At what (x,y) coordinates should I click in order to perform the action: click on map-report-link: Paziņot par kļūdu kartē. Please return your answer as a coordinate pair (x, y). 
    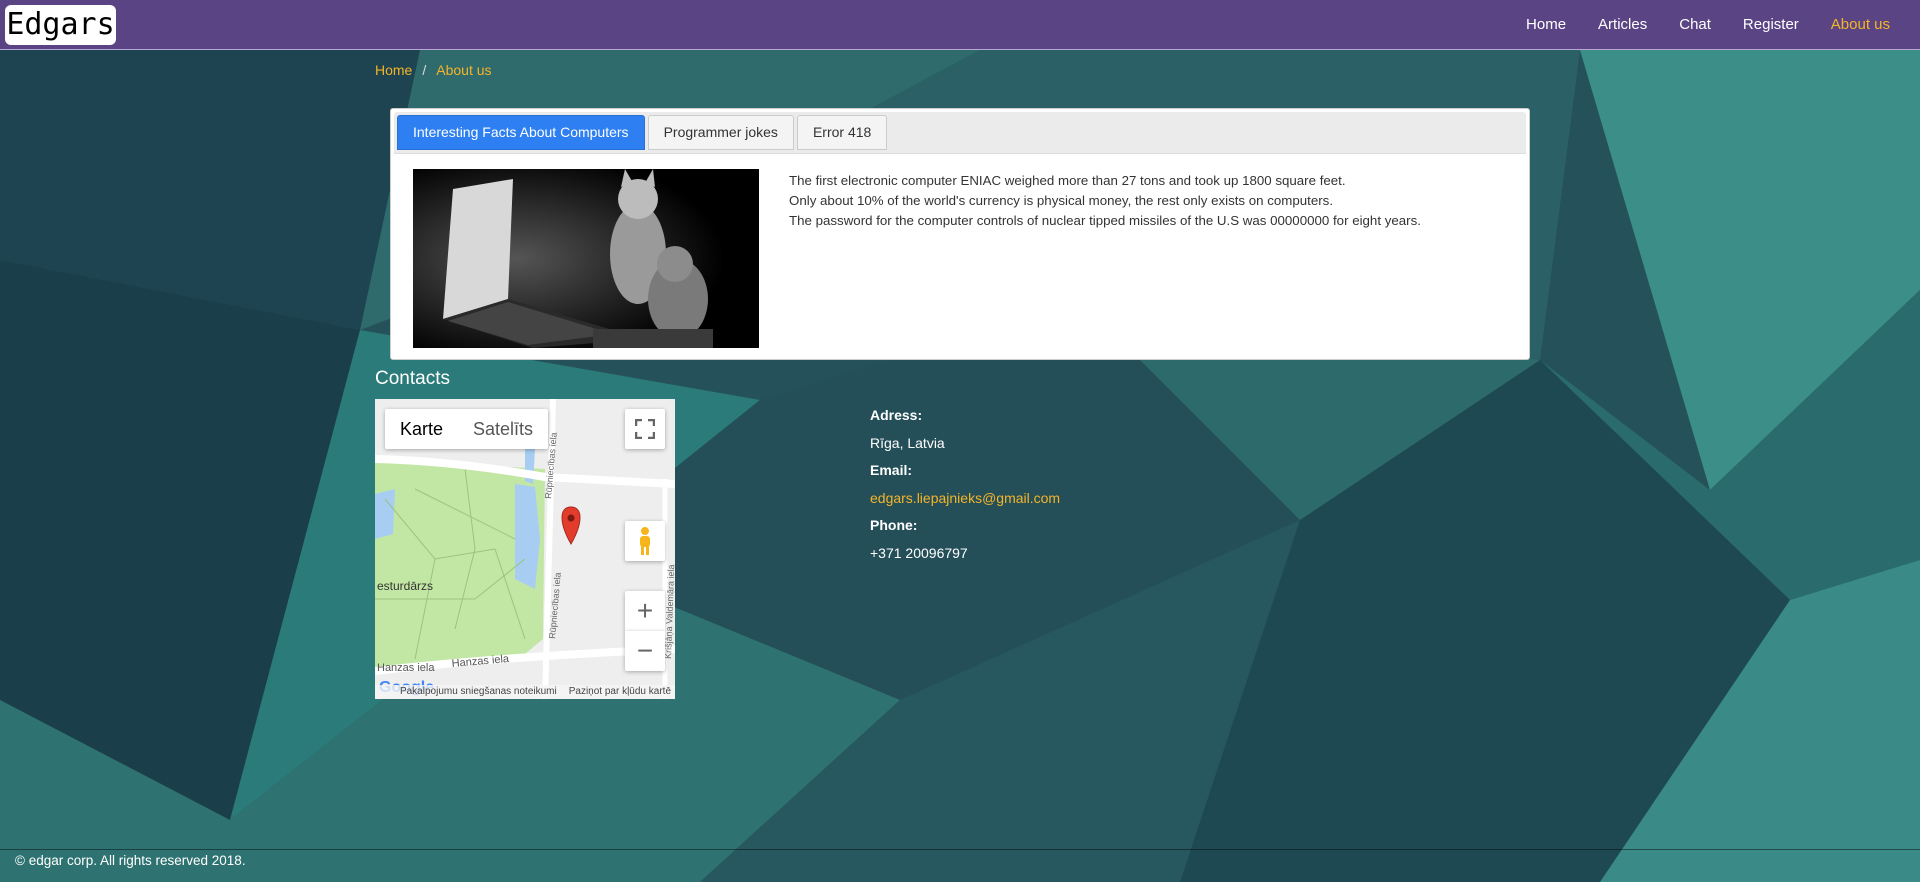
    Looking at the image, I should click on (620, 692).